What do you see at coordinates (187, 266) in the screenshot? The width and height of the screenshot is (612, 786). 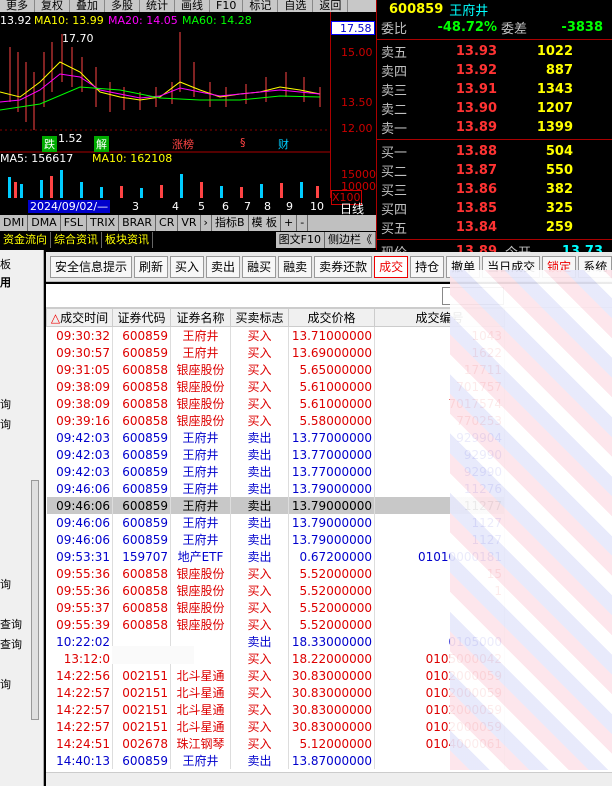 I see `buy-button: 买入` at bounding box center [187, 266].